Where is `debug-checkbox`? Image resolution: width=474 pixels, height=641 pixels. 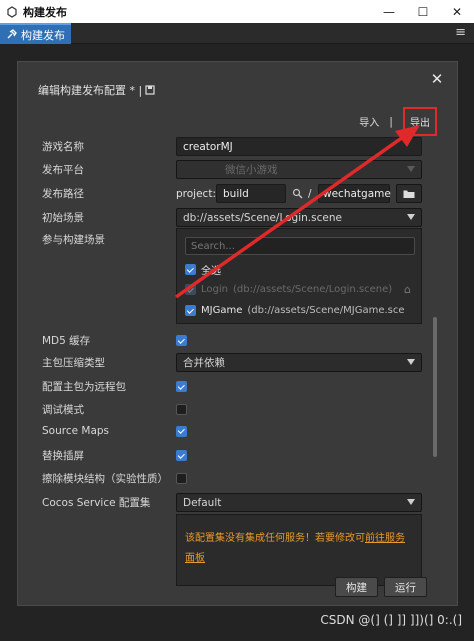 debug-checkbox is located at coordinates (181, 409).